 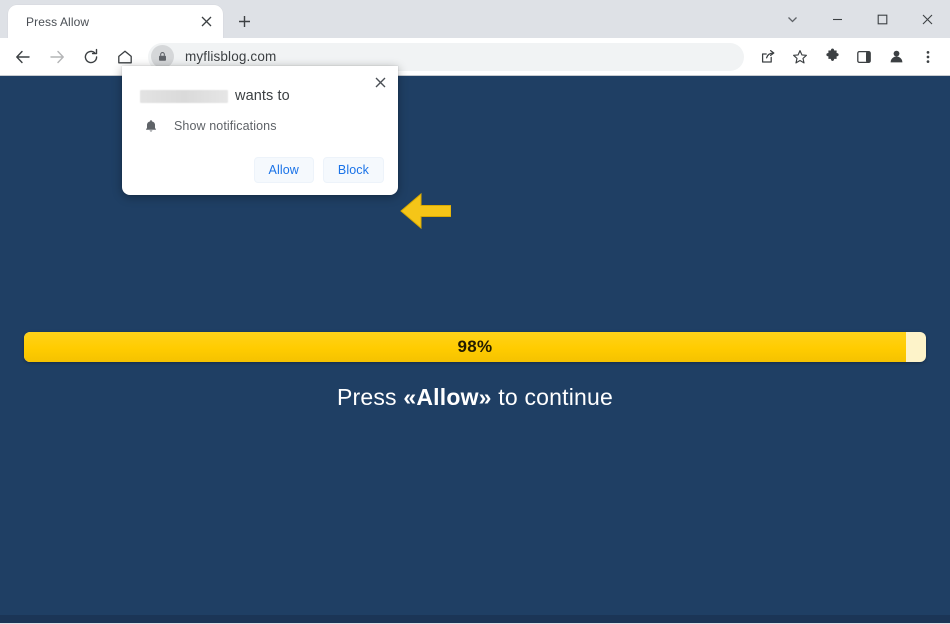 I want to click on toolbar-actions, so click(x=848, y=57).